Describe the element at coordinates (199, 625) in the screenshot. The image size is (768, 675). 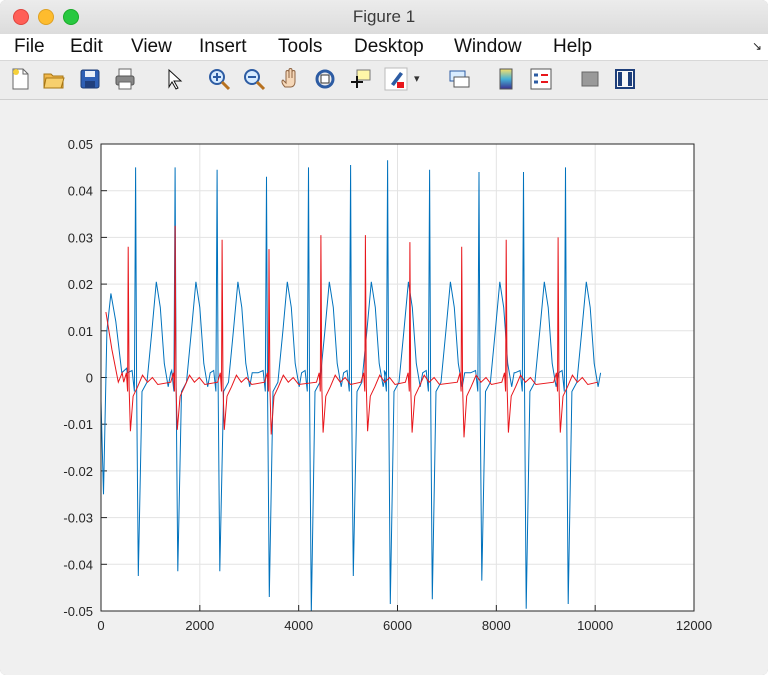
I see `x-tick-label: 2000` at that location.